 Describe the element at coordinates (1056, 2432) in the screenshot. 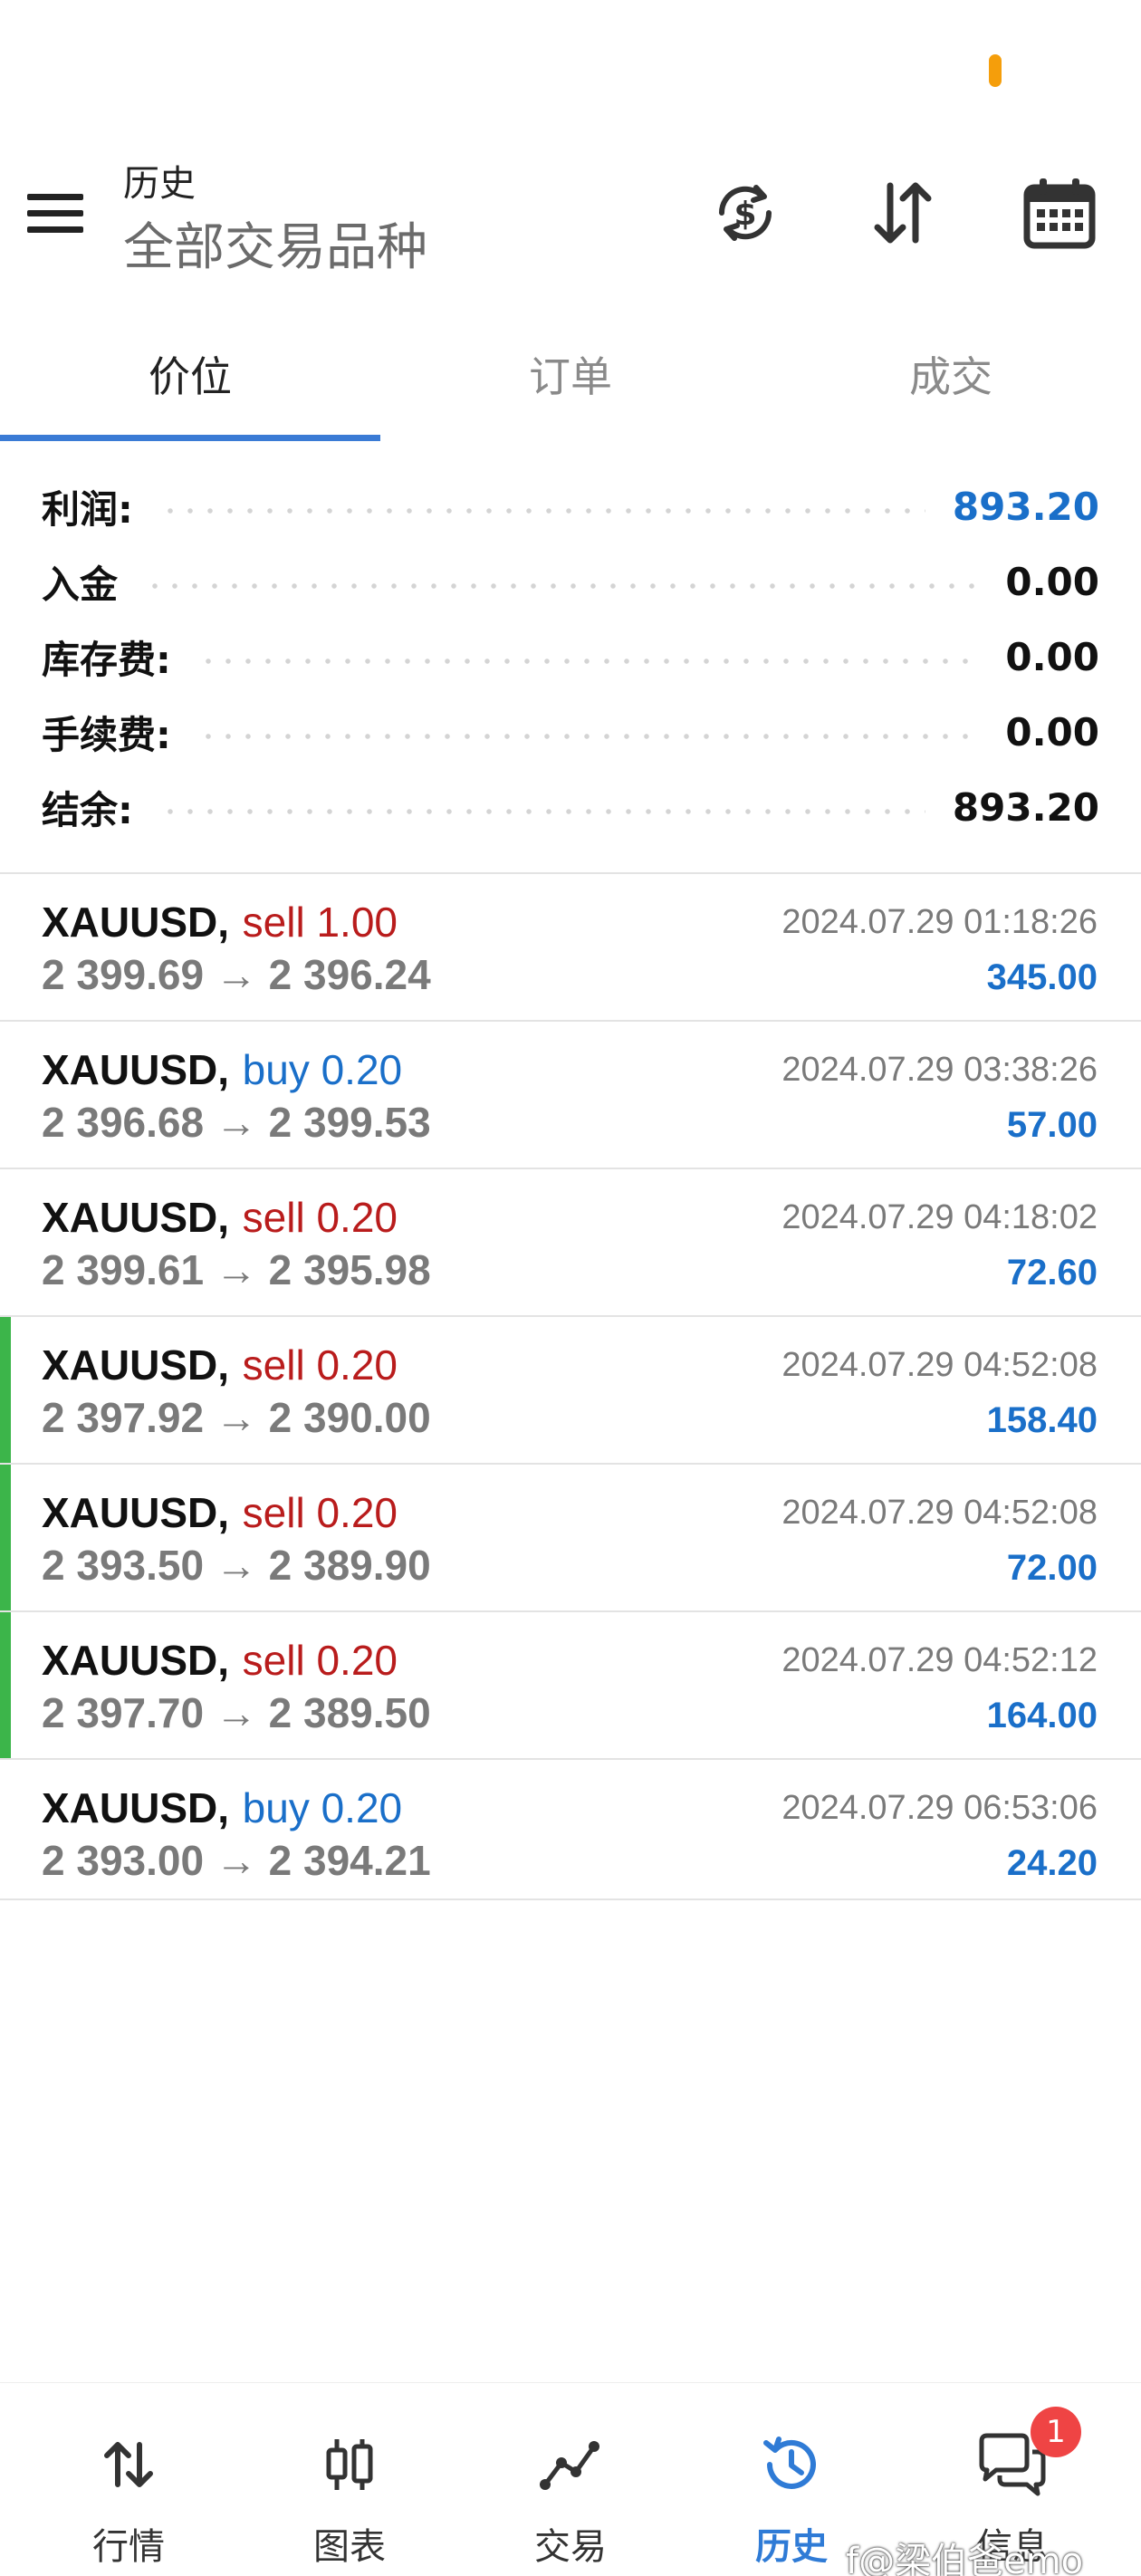

I see `unread-badge: 1` at that location.